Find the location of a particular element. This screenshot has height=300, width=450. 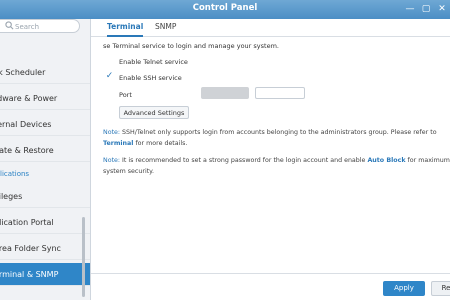

sidebar-item-privileges: vileges is located at coordinates (45, 196).